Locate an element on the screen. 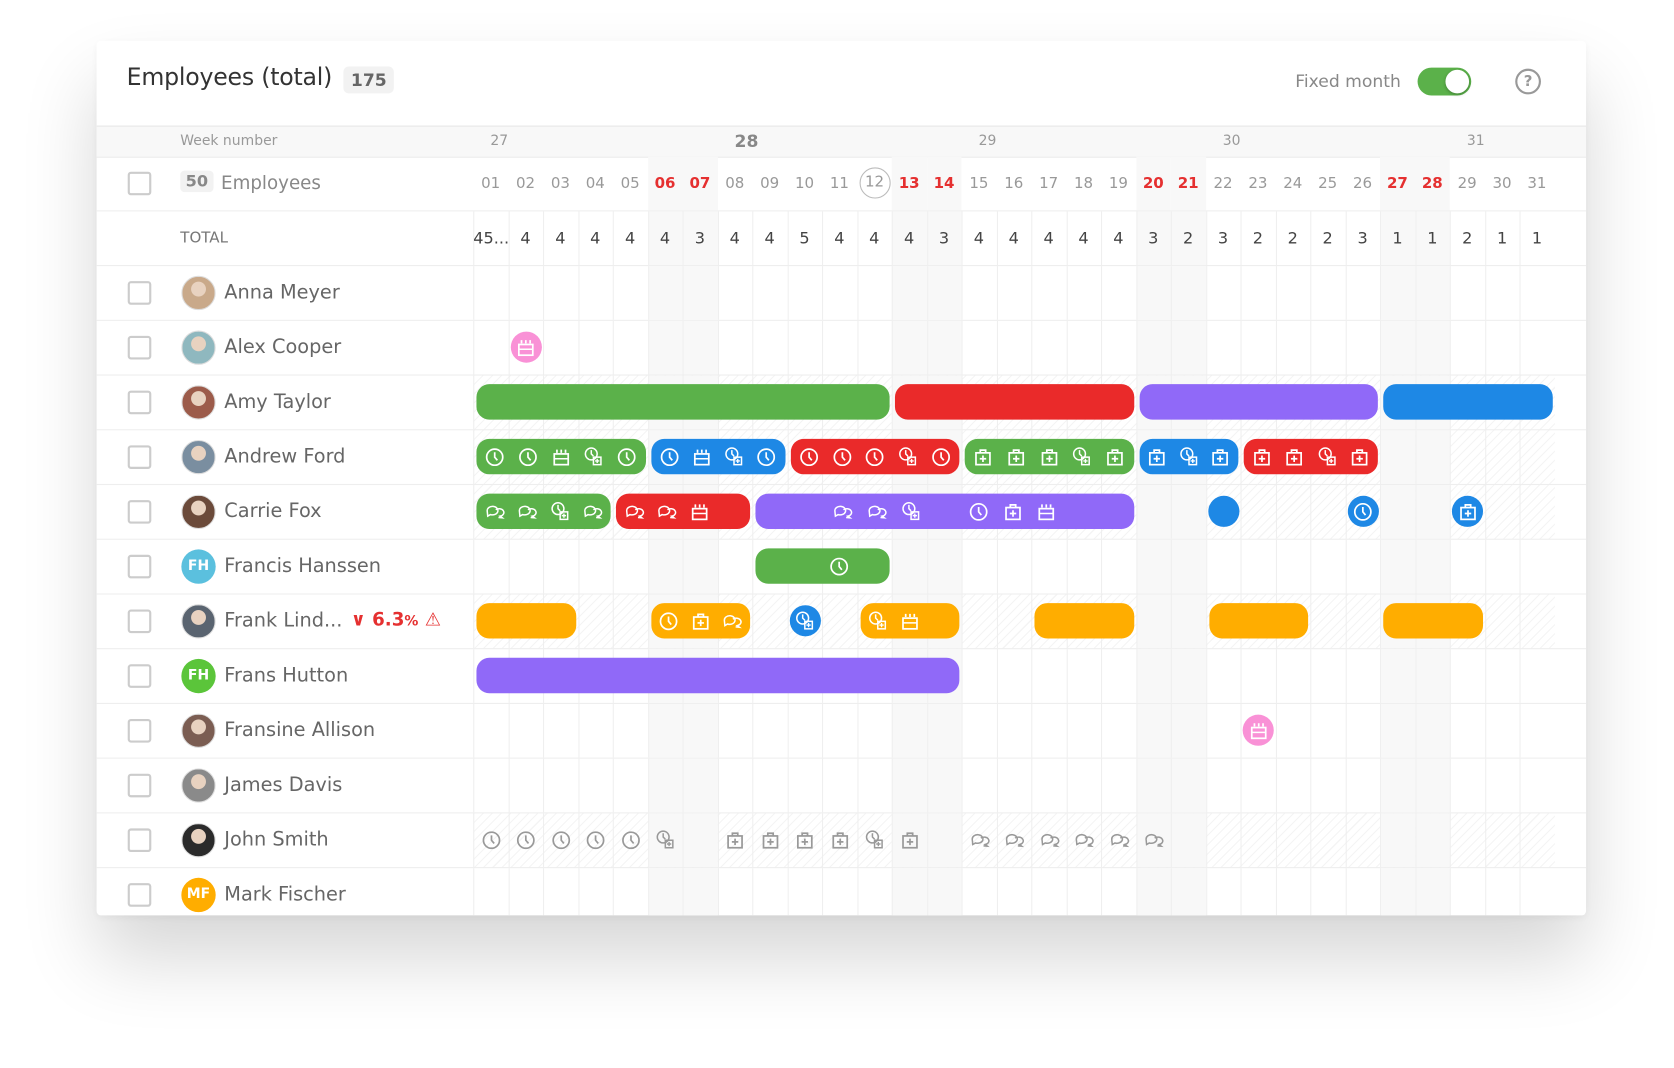 The height and width of the screenshot is (1068, 1674). employee-name: Mark Fischer is located at coordinates (285, 894).